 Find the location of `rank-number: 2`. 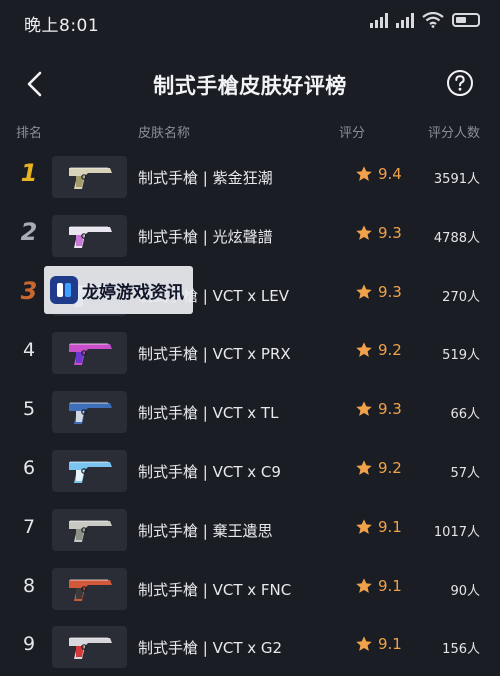

rank-number: 2 is located at coordinates (29, 231).